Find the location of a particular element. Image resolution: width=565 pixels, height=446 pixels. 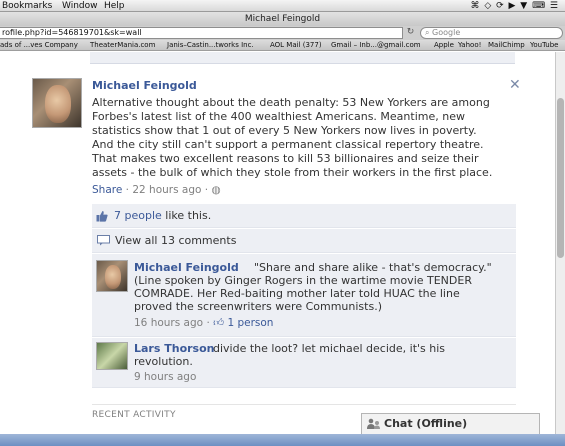

address-bar: rofile.php?id=546819701&sk=wall is located at coordinates (201, 33).